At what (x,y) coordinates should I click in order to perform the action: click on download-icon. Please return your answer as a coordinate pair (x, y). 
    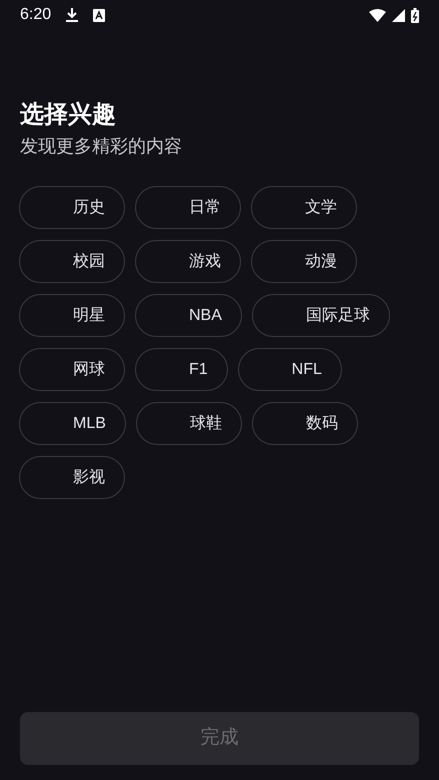
    Looking at the image, I should click on (72, 15).